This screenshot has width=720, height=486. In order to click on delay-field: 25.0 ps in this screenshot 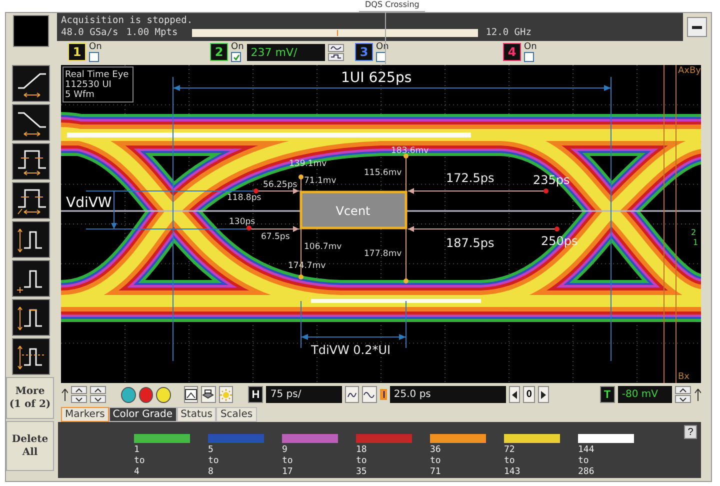, I will do `click(448, 394)`.